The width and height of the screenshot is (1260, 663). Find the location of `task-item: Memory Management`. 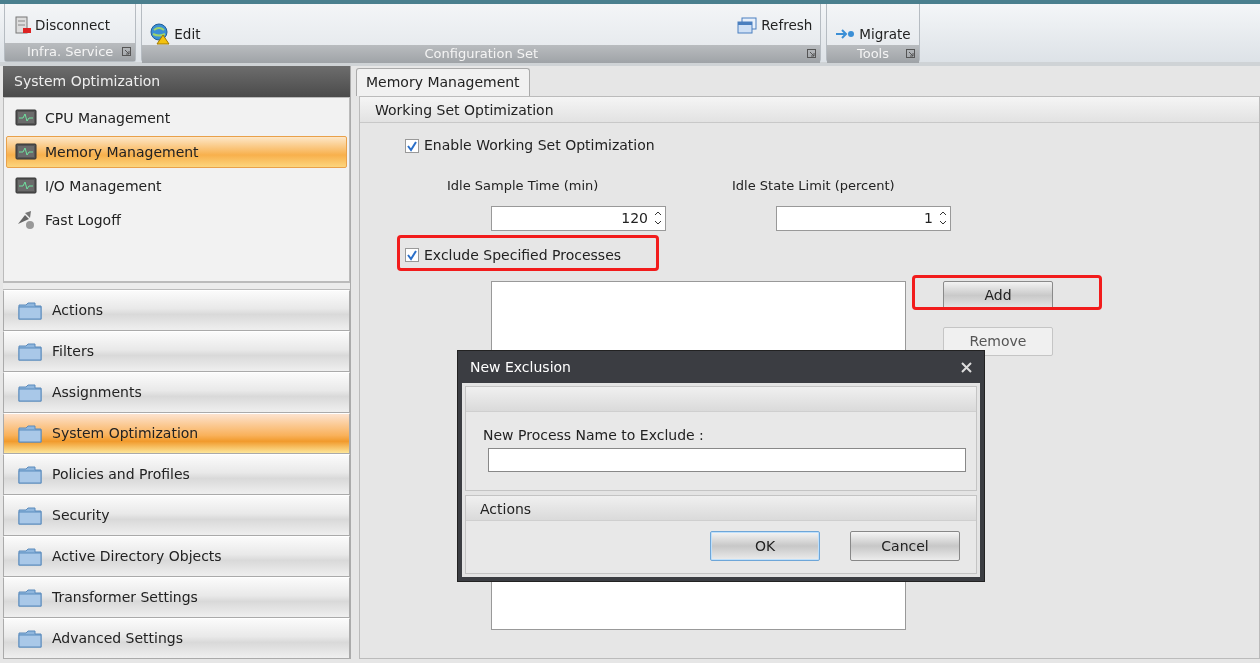

task-item: Memory Management is located at coordinates (176, 152).